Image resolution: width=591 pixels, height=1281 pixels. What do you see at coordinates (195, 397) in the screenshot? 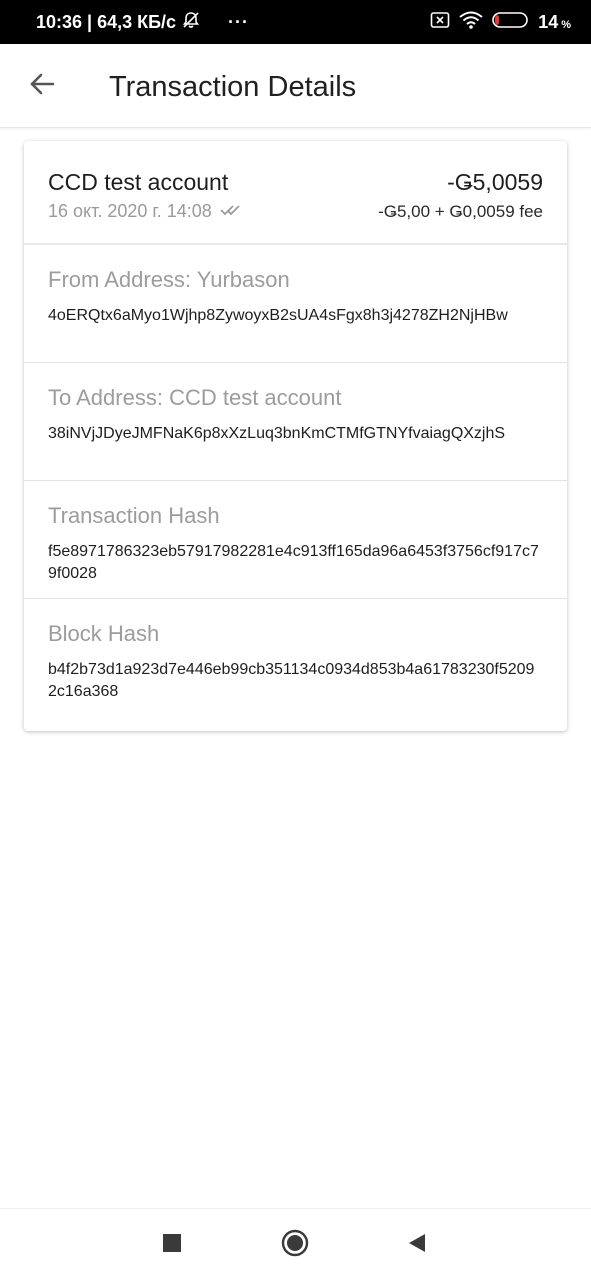
I see `to-address-label: To Address: CCD test account` at bounding box center [195, 397].